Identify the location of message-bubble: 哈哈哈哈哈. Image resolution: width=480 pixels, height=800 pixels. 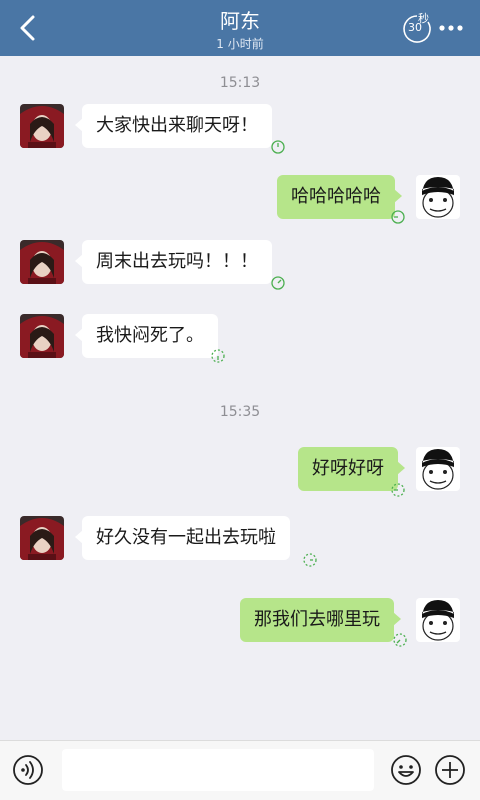
(339, 197).